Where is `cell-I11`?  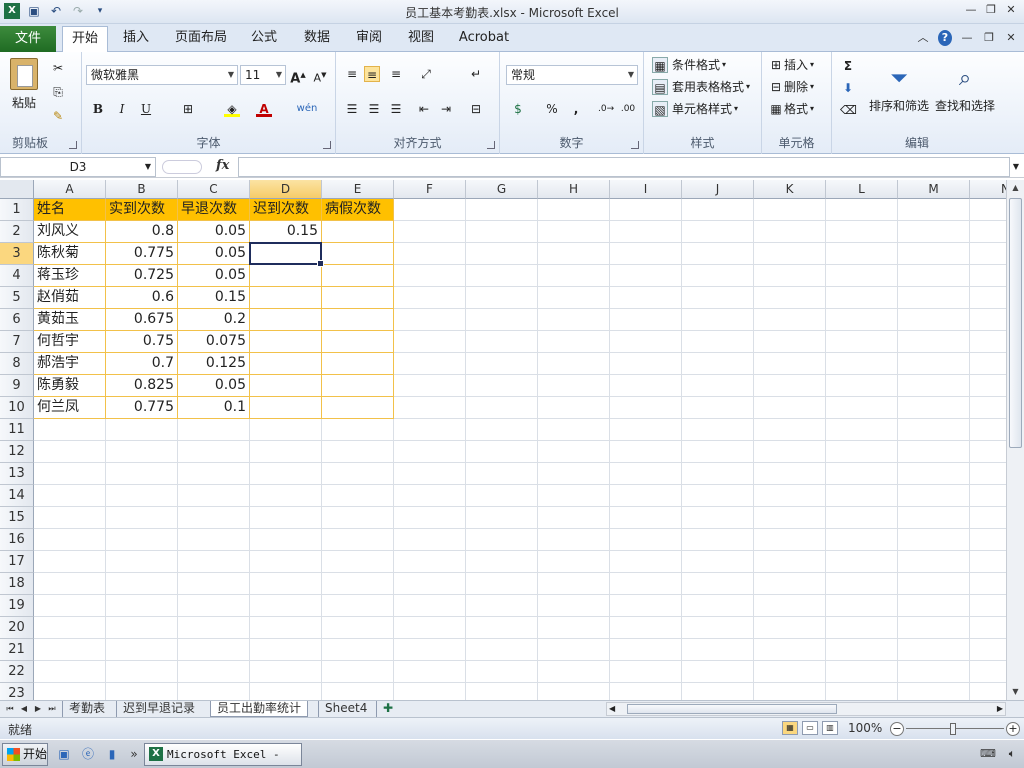
cell-I11 is located at coordinates (646, 430).